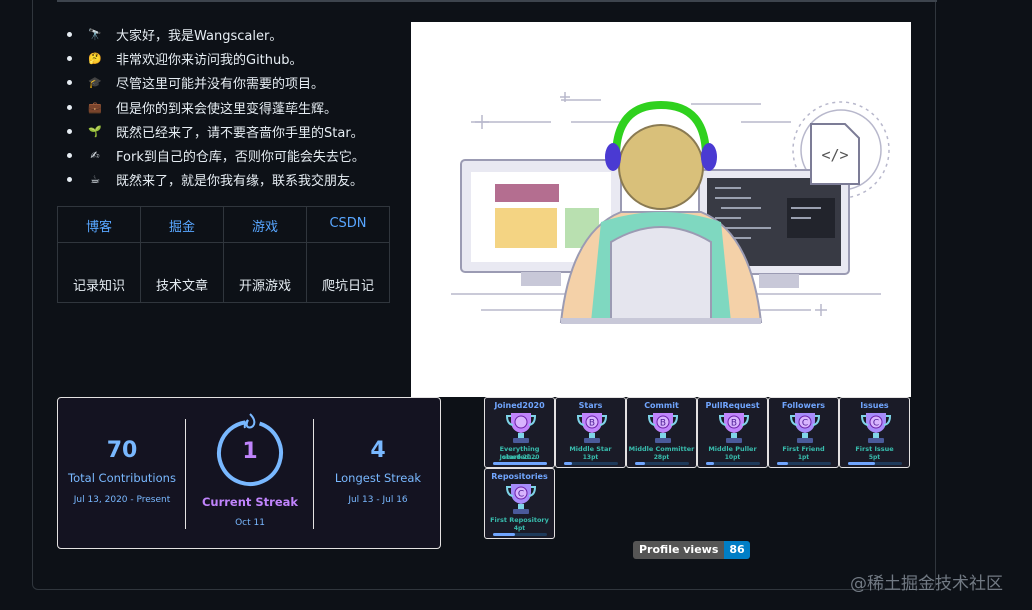 Image resolution: width=1032 pixels, height=610 pixels. I want to click on intro-text: 大家好，我是Wangscaler。, so click(199, 36).